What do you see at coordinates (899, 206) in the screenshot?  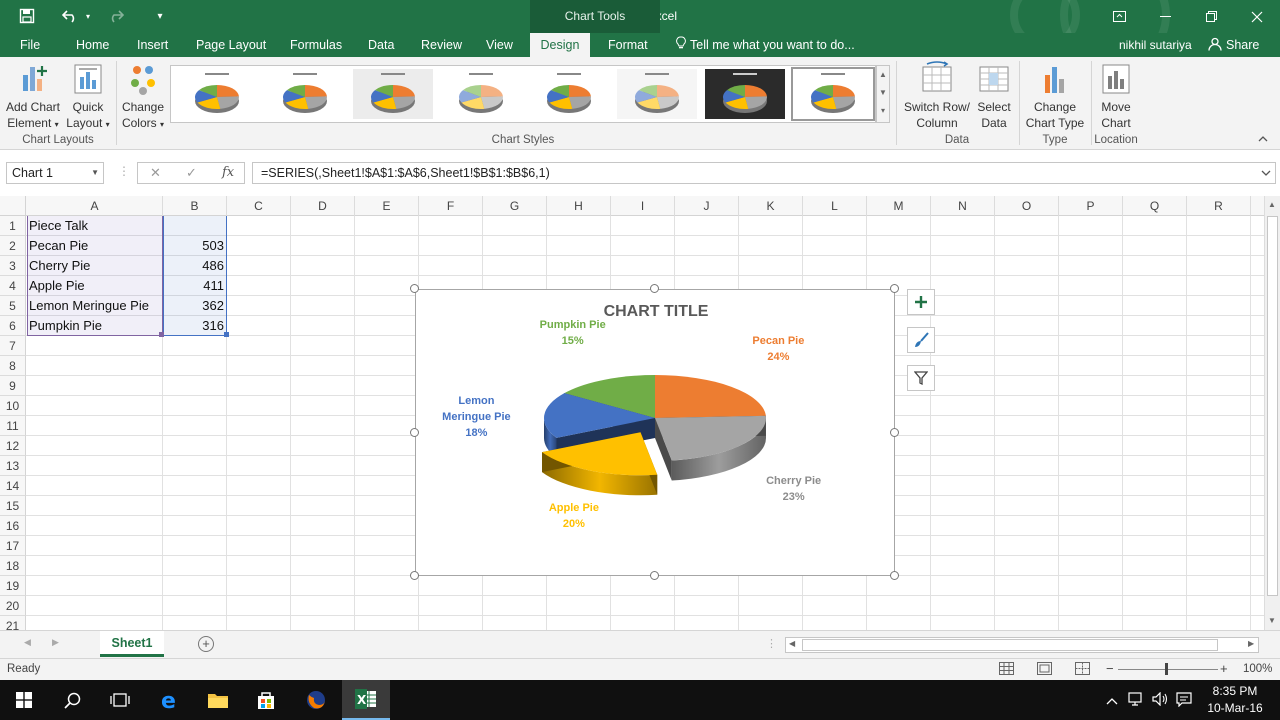 I see `column-header-m: M` at bounding box center [899, 206].